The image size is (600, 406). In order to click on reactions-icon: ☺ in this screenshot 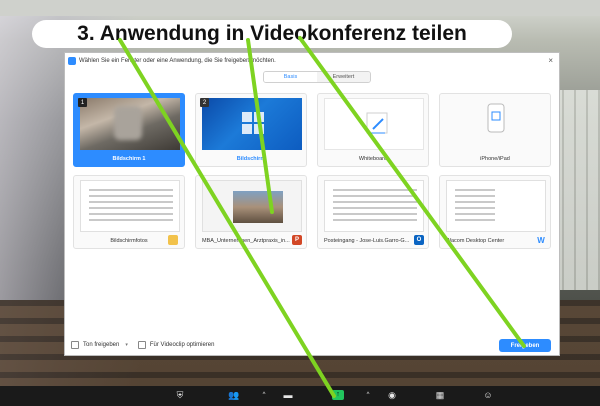, I will do `click(488, 395)`.